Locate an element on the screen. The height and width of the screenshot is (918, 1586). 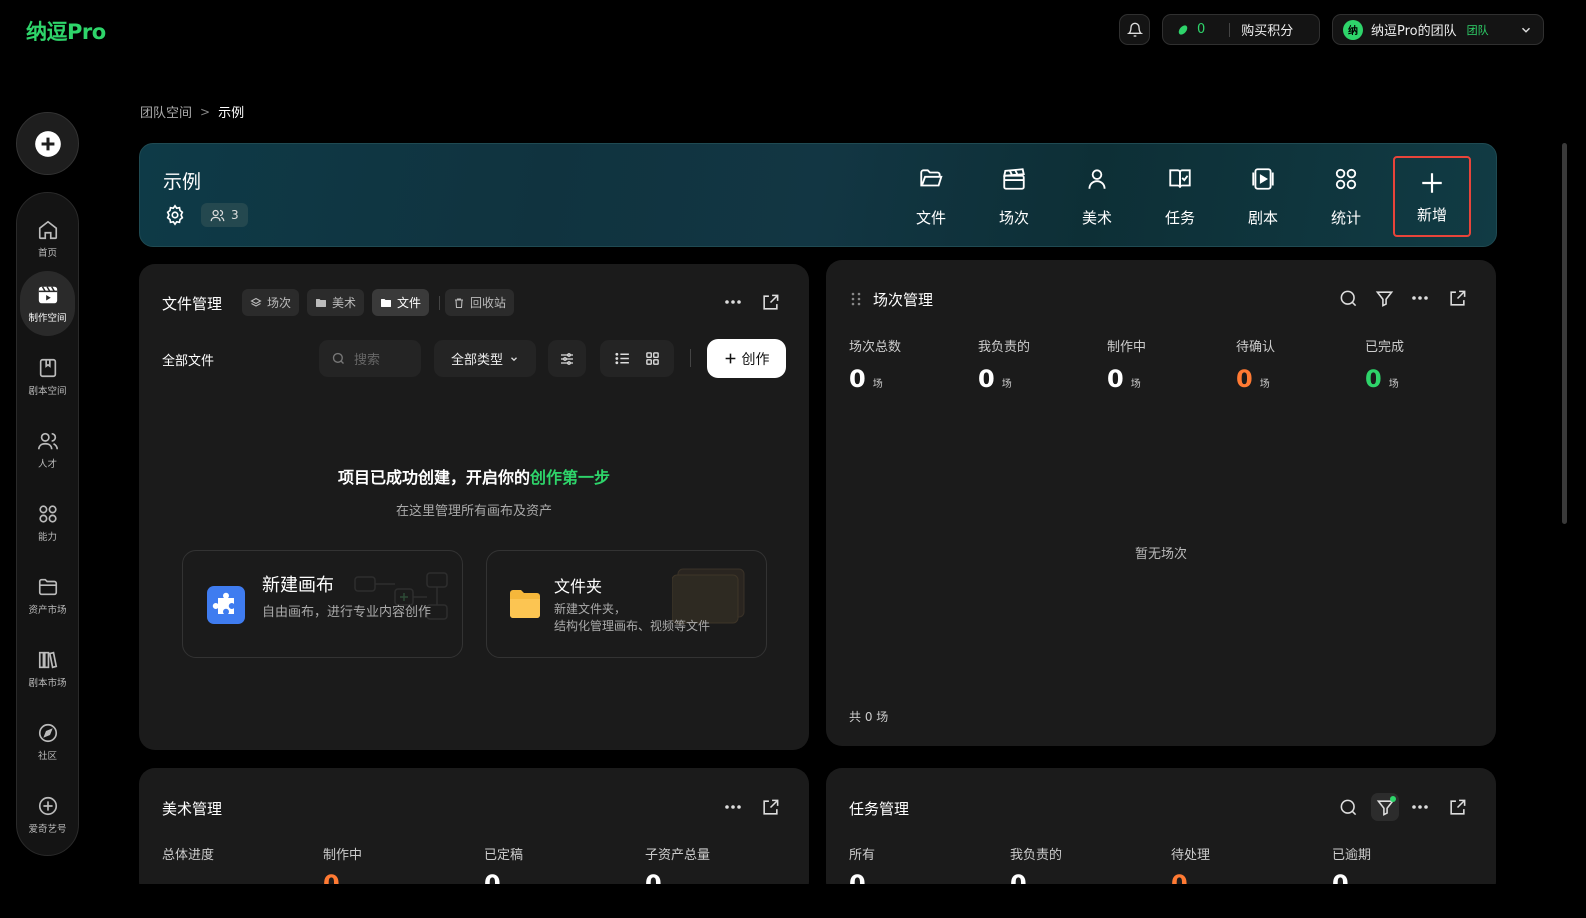
stat-completed: 已完成 0场 is located at coordinates (1384, 364).